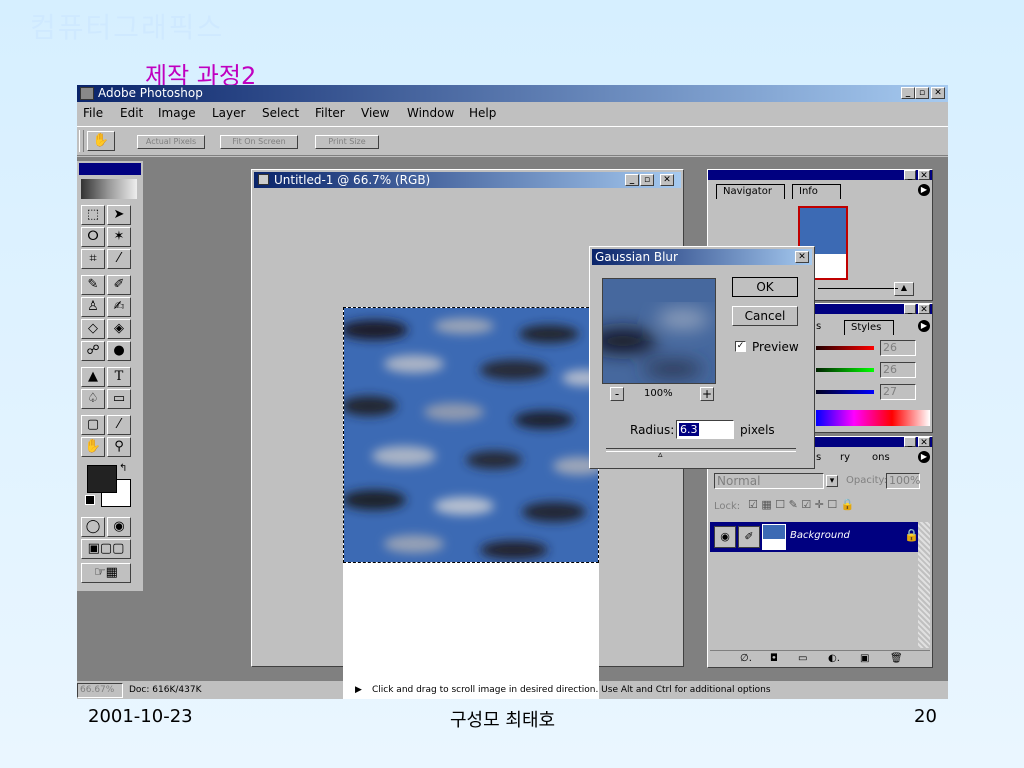 The image size is (1024, 768). Describe the element at coordinates (93, 215) in the screenshot. I see `marquee-tool-icon: ⬚` at that location.